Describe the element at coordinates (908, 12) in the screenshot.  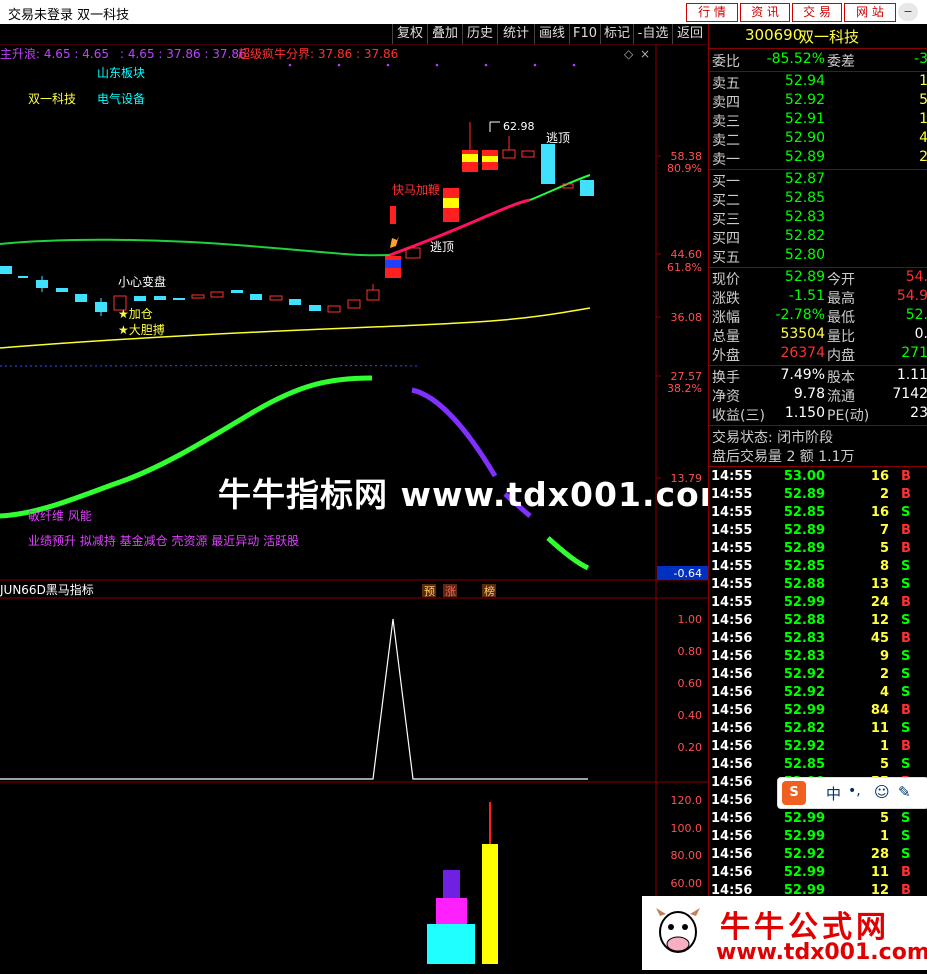
I see `minimize-icon: −` at that location.